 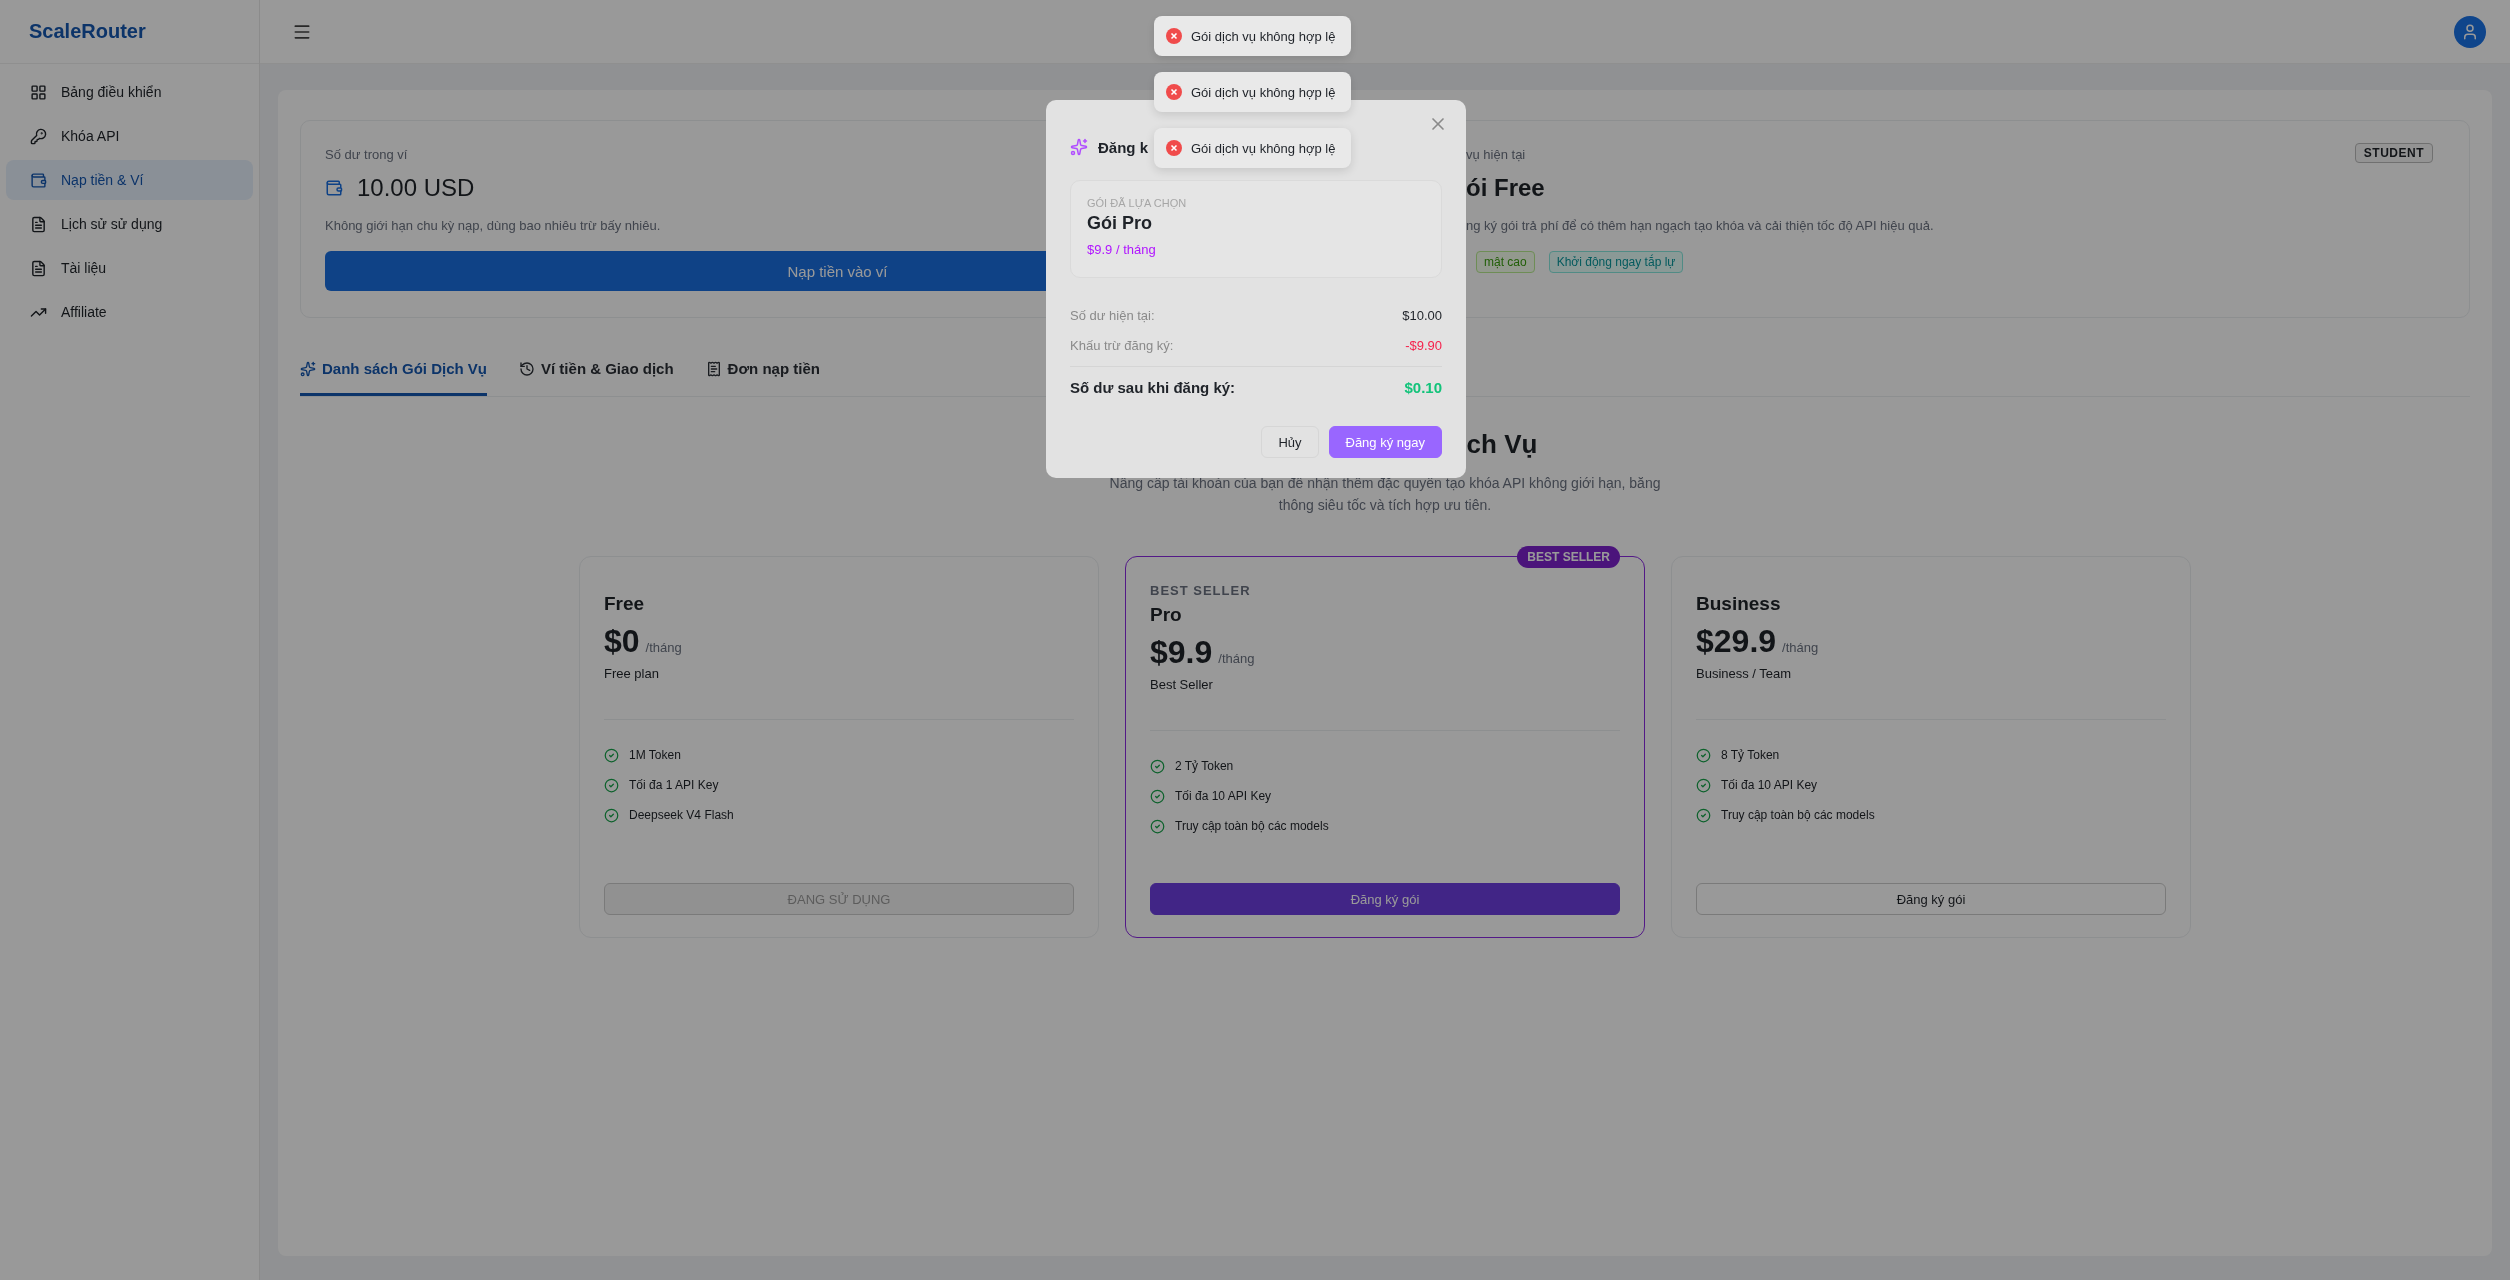 What do you see at coordinates (129, 268) in the screenshot?
I see `sidebar-item: Tài liệu` at bounding box center [129, 268].